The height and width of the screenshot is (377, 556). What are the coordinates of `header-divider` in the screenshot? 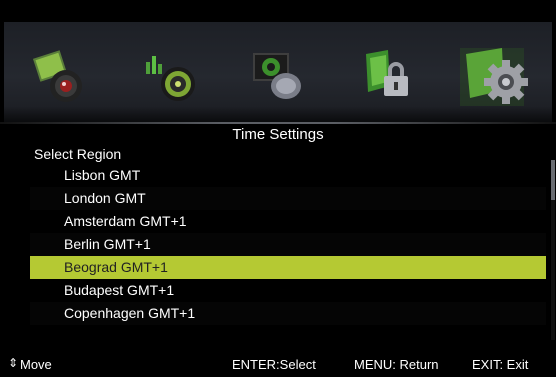 It's located at (278, 123).